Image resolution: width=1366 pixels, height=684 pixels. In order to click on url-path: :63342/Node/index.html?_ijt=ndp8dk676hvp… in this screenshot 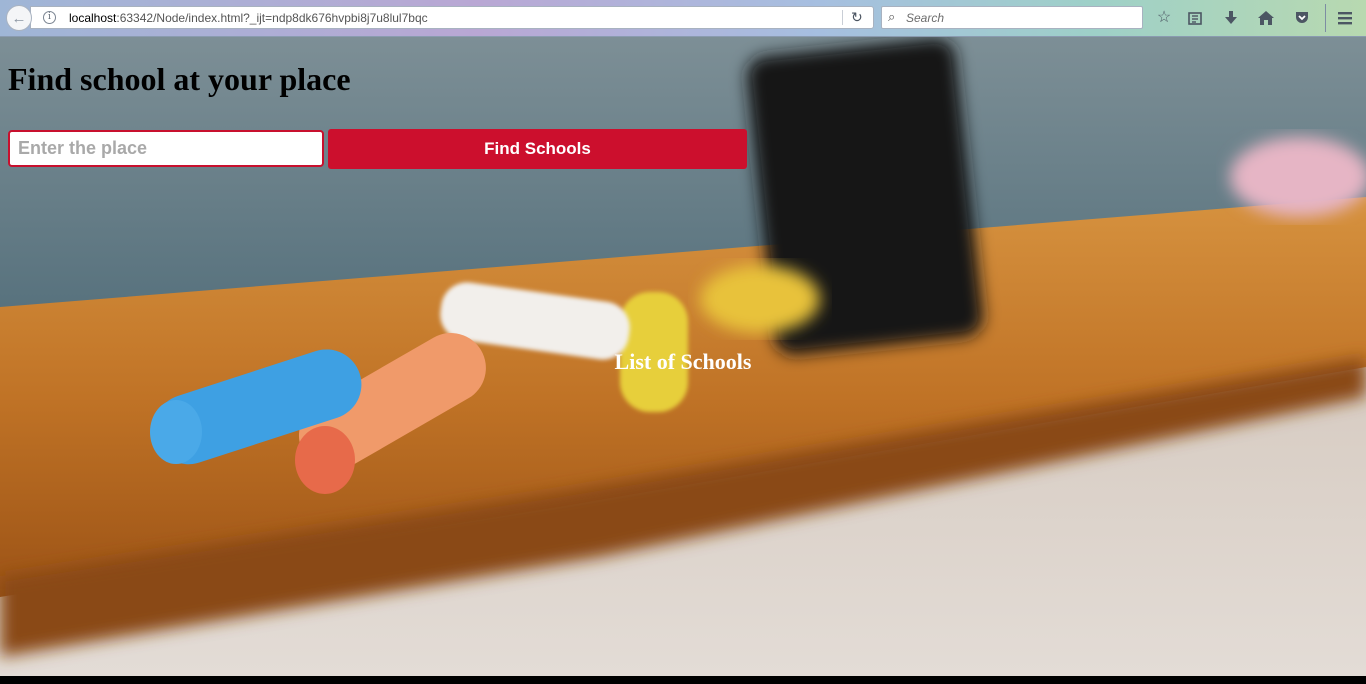, I will do `click(272, 18)`.